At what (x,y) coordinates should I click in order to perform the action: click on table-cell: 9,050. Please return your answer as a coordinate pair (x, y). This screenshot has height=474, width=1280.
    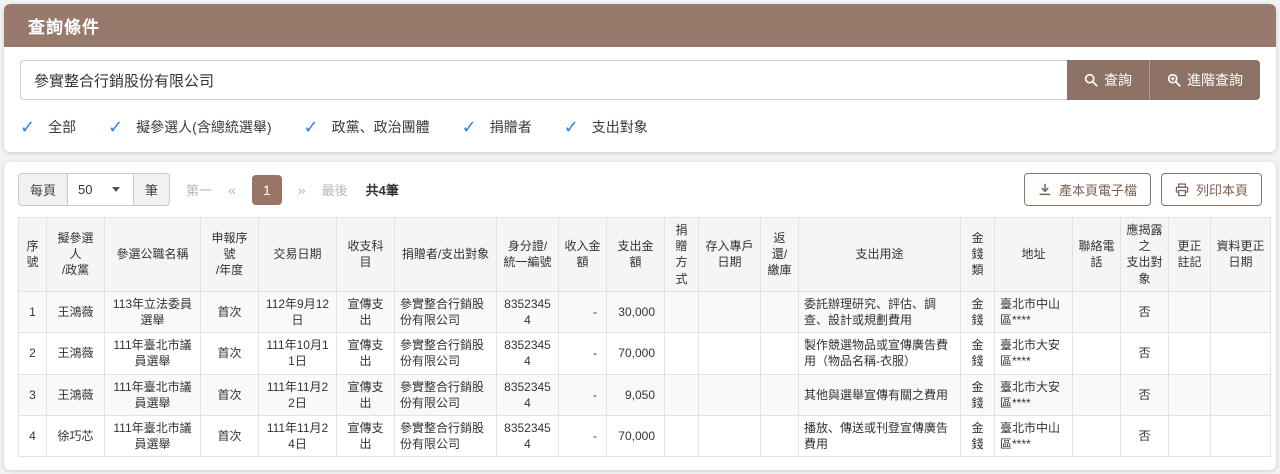
    Looking at the image, I should click on (635, 394).